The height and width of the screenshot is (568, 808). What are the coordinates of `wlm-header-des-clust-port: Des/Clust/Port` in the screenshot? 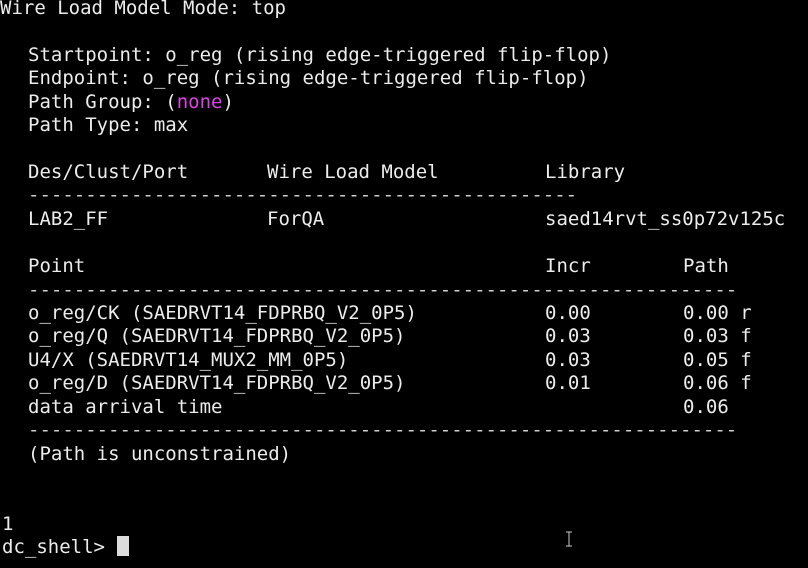 It's located at (108, 172).